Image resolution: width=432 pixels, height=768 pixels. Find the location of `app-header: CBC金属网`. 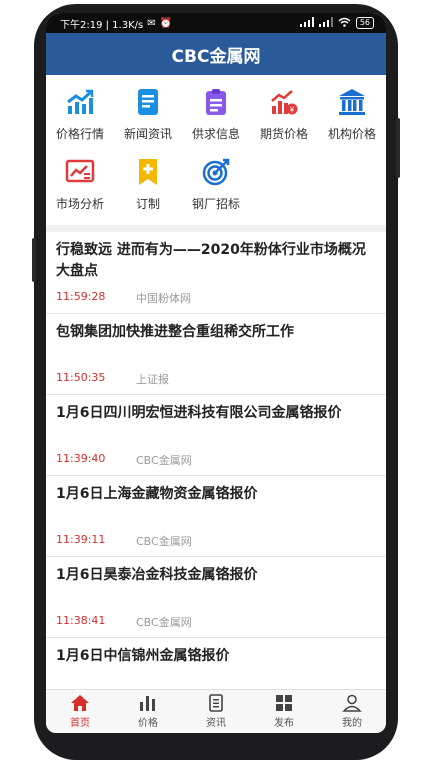

app-header: CBC金属网 is located at coordinates (216, 54).